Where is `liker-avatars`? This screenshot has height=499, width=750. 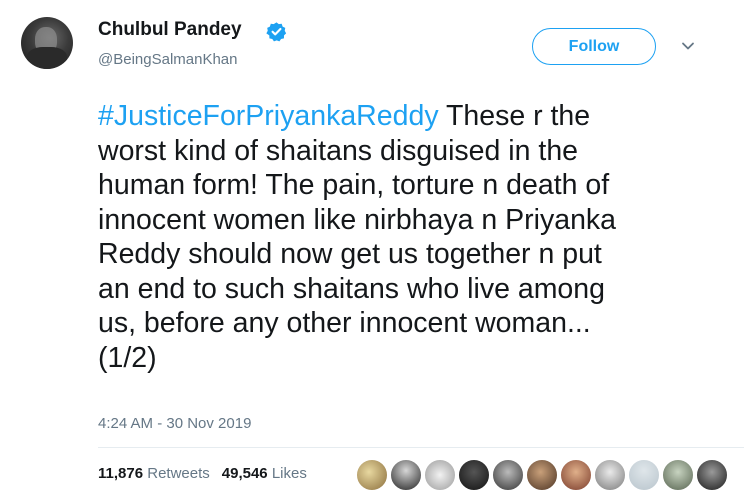 liker-avatars is located at coordinates (551, 475).